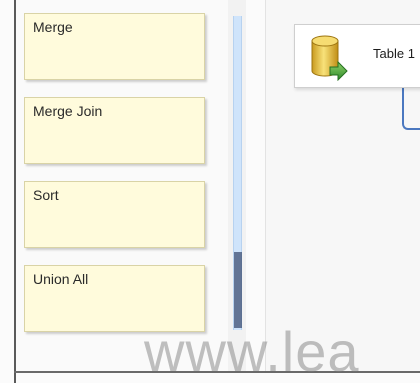 The width and height of the screenshot is (420, 384). What do you see at coordinates (68, 111) in the screenshot?
I see `toolbox-item-label: Merge Join` at bounding box center [68, 111].